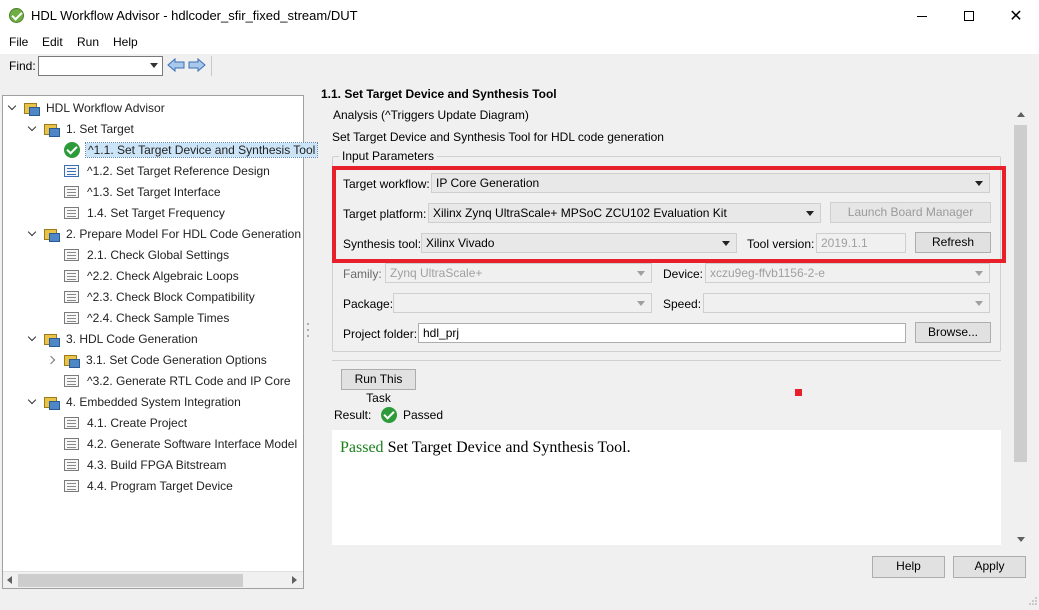 The width and height of the screenshot is (1039, 610). Describe the element at coordinates (507, 447) in the screenshot. I see `result-message-text: Set Target Device and Synthesis Tool.` at that location.